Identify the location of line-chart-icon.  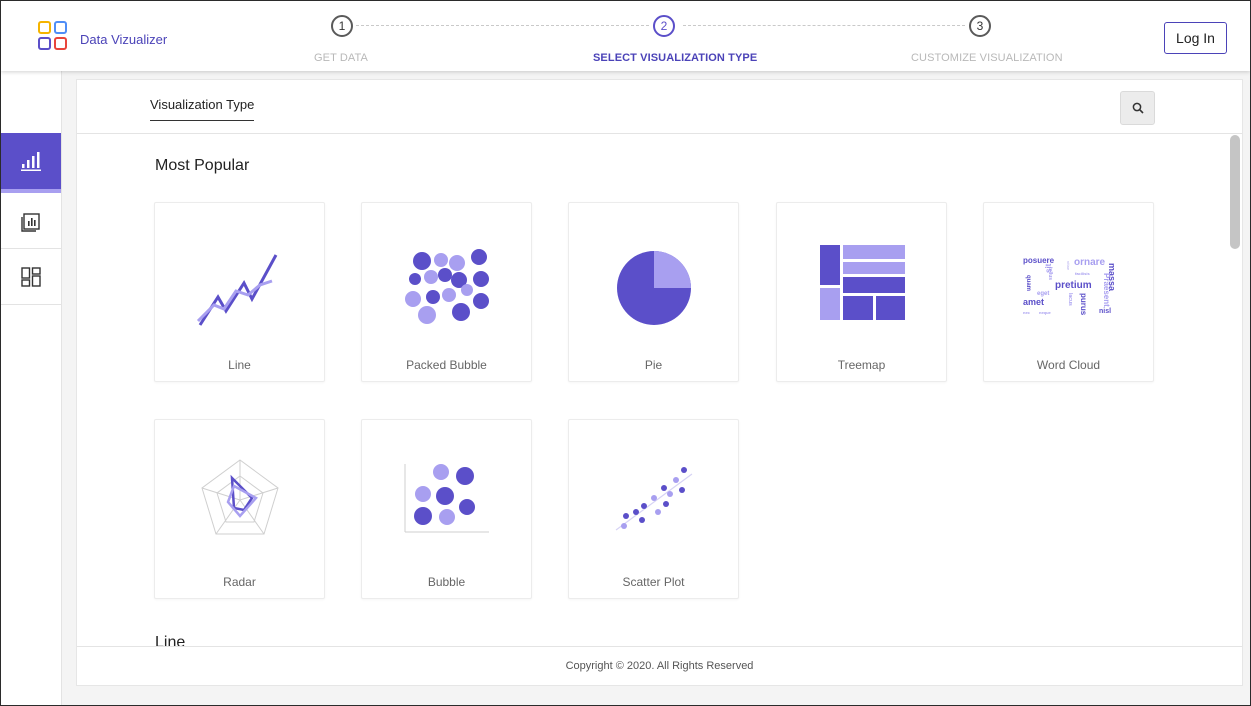
(237, 290).